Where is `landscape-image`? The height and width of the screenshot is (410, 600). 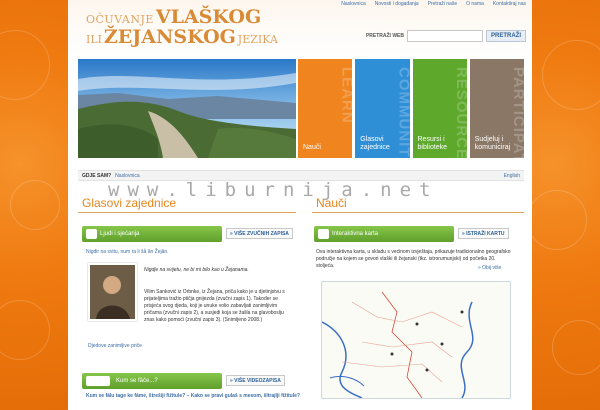
landscape-image is located at coordinates (187, 108).